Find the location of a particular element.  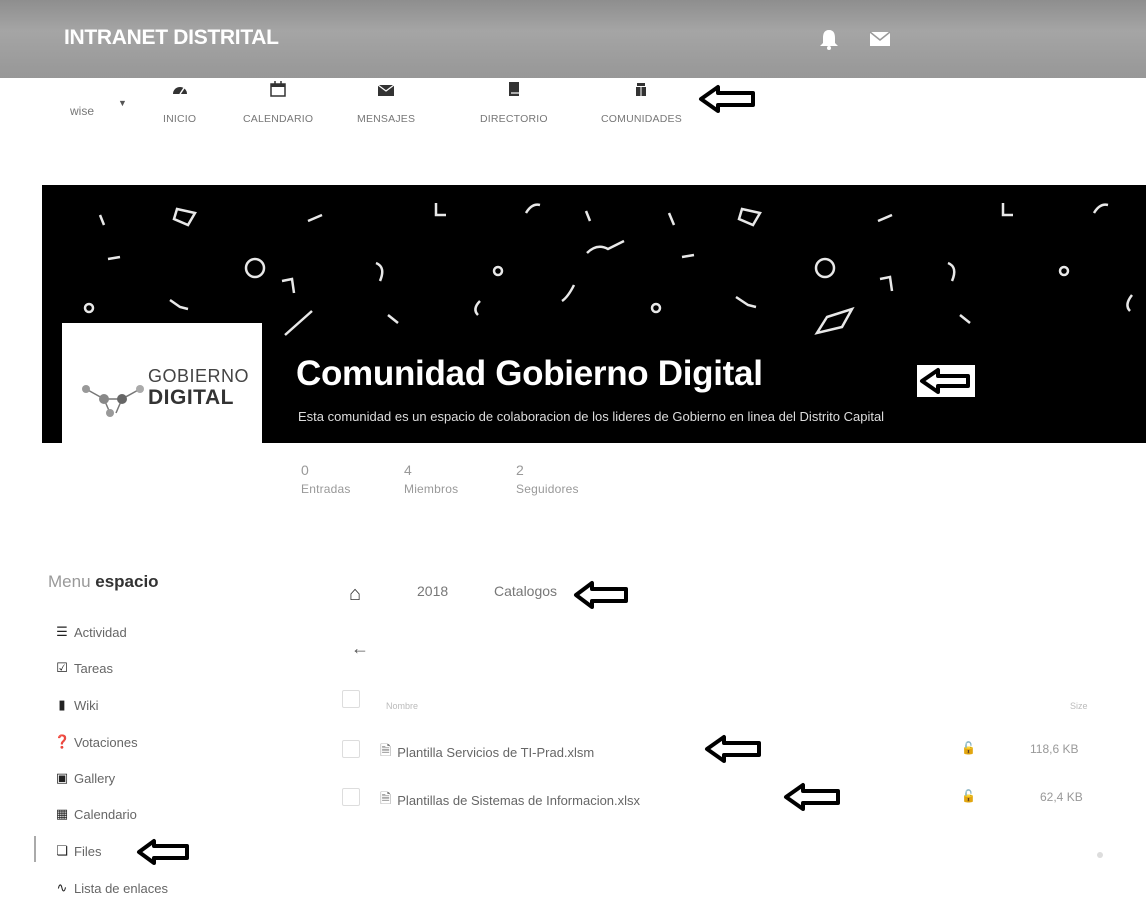

sidebar-item-label: Lista de enlaces is located at coordinates (121, 888).